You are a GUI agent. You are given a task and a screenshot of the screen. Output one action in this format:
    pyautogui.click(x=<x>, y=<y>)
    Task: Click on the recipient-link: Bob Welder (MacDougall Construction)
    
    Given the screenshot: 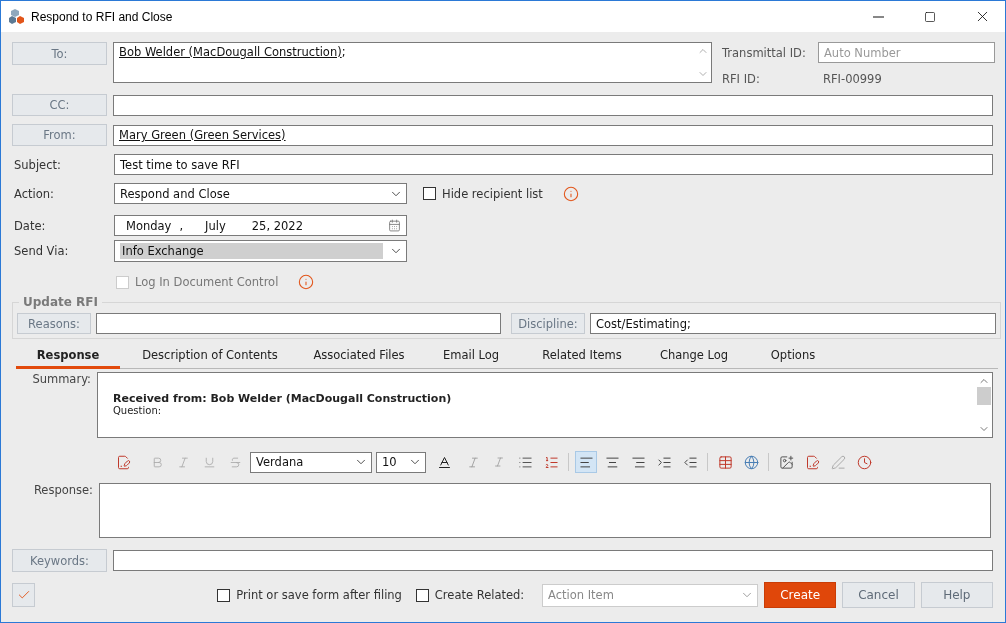 What is the action you would take?
    pyautogui.click(x=230, y=52)
    